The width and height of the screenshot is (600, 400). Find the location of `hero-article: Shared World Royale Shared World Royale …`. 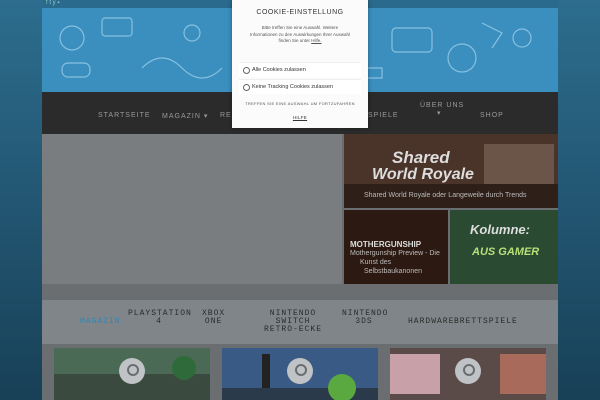

hero-article: Shared World Royale Shared World Royale … is located at coordinates (451, 171).